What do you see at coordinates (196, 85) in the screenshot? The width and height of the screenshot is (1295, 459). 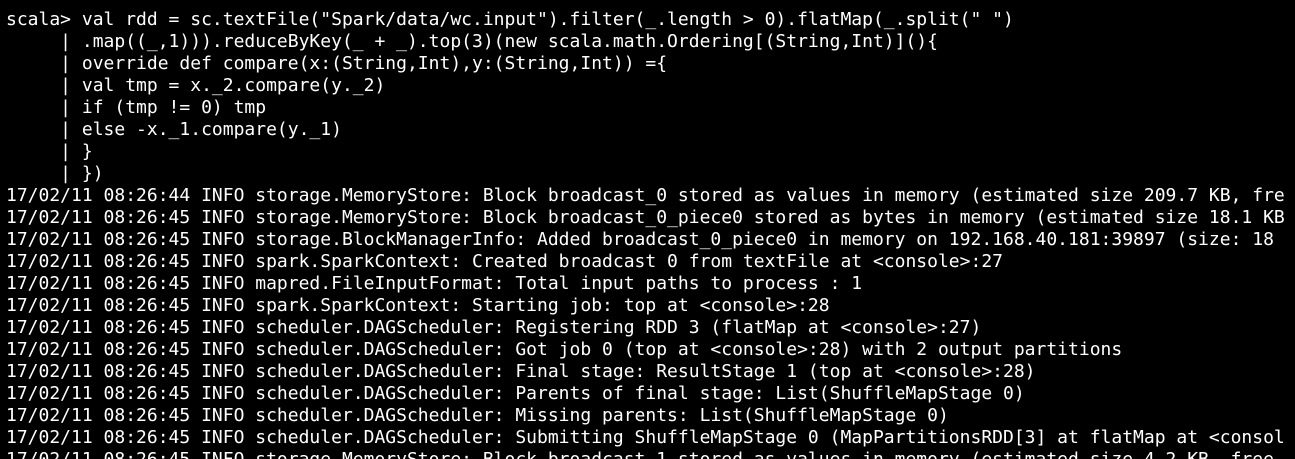 I see `repl-continuation-line: | val tmp = x._2.compare(y._2)` at bounding box center [196, 85].